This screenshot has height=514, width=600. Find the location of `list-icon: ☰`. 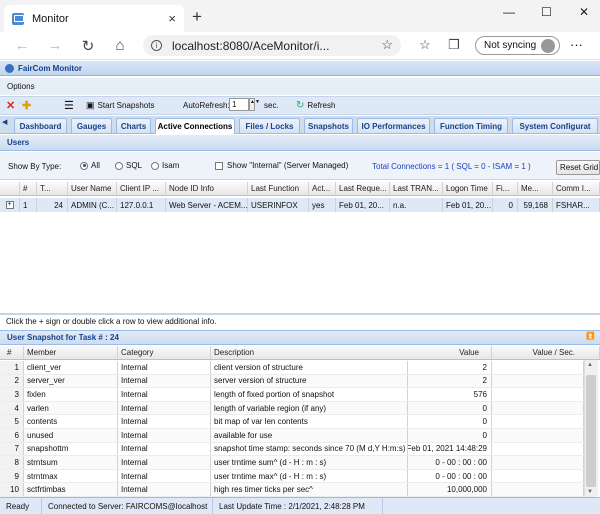

list-icon: ☰ is located at coordinates (69, 105).